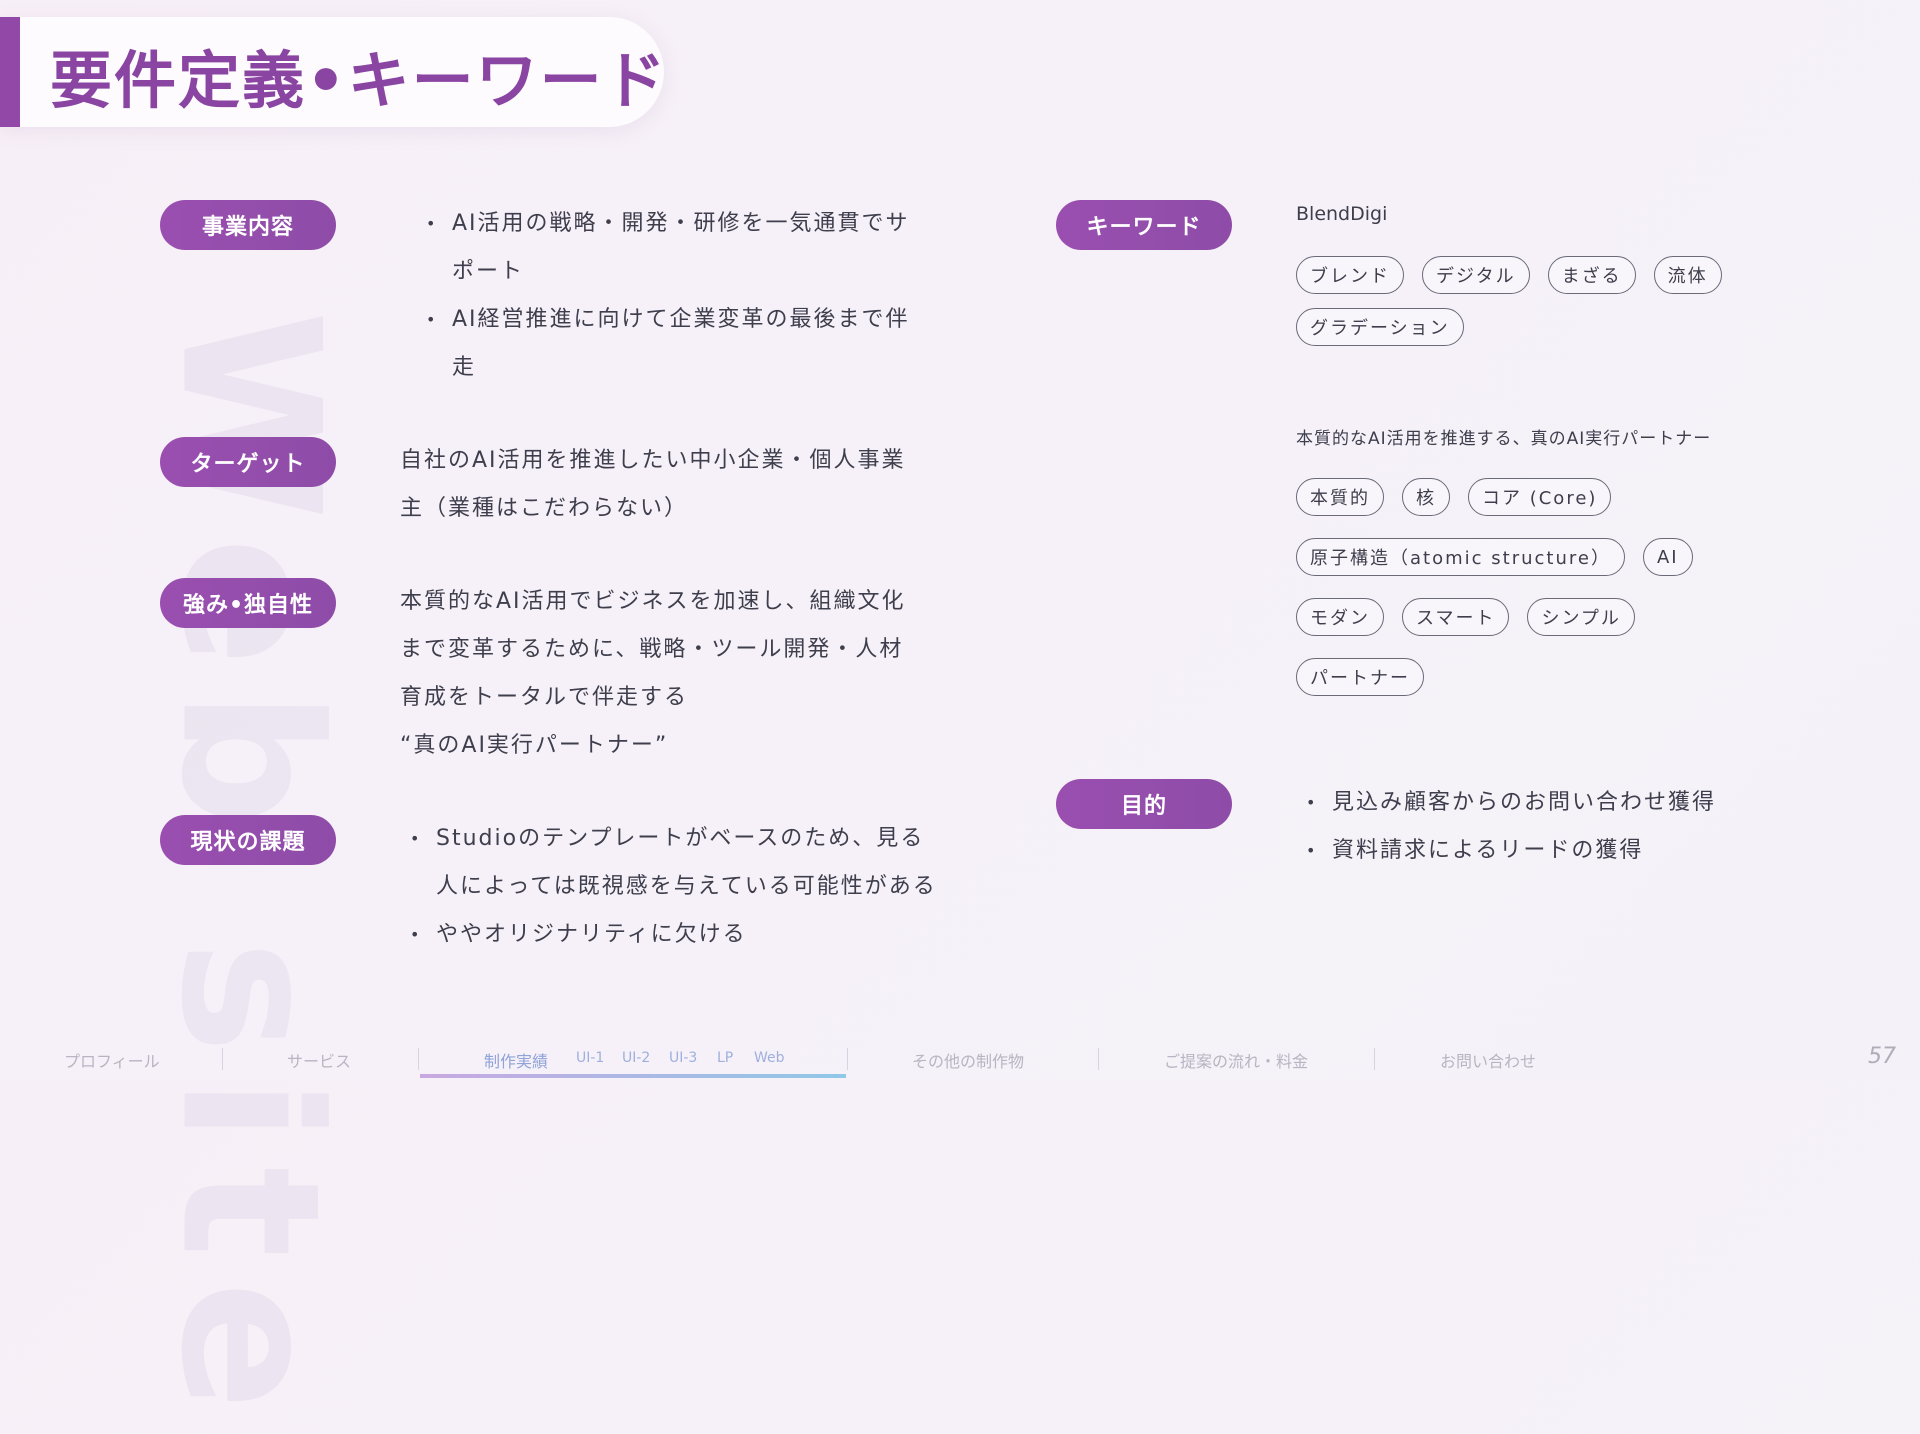 This screenshot has width=1920, height=1434. I want to click on nav-subitem-web: Web, so click(769, 1058).